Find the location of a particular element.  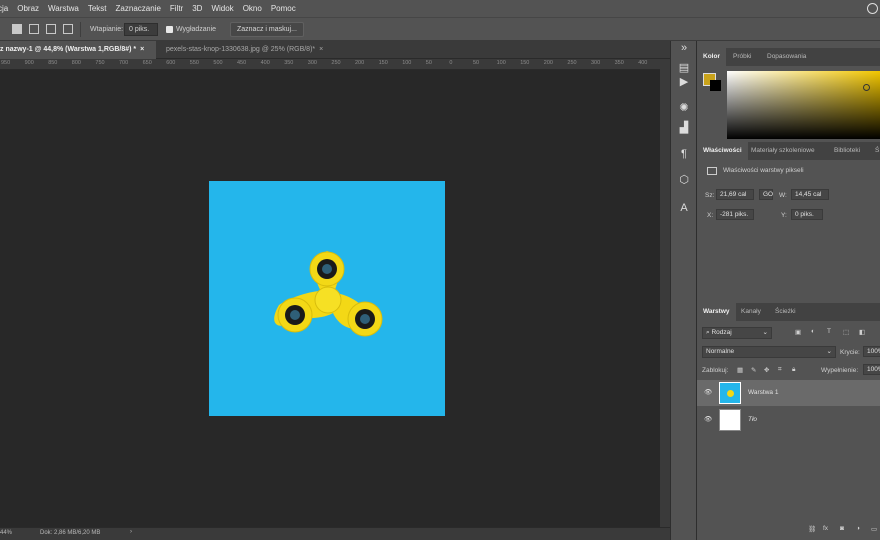

layer-row-warstwa-1: 👁︎ Warstwa 1 is located at coordinates (788, 393).